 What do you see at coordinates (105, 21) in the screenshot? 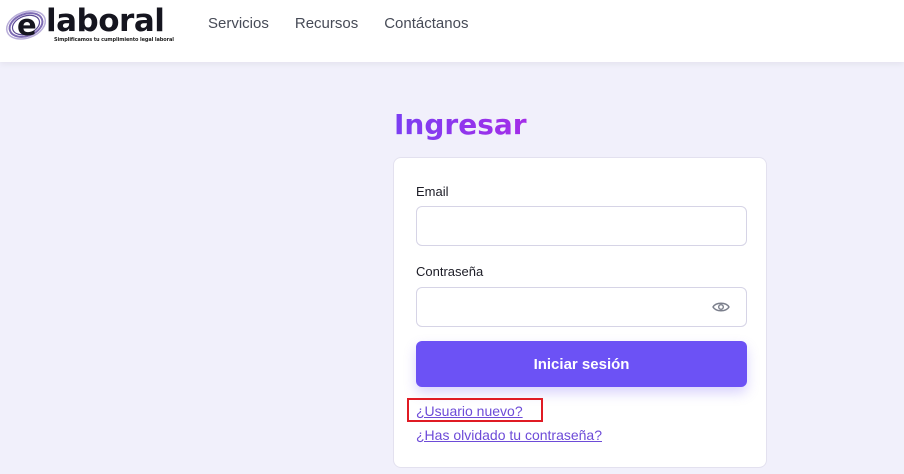
I see `logo-wordmark: laboral` at bounding box center [105, 21].